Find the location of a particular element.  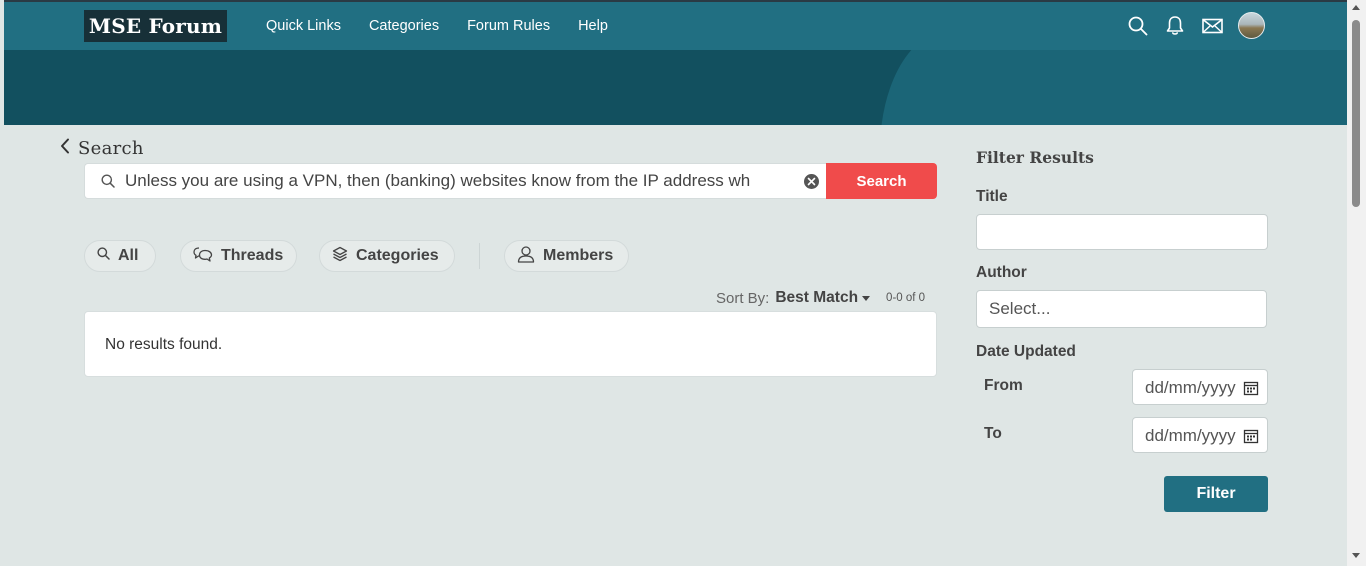

tab-all-label: All is located at coordinates (128, 255).